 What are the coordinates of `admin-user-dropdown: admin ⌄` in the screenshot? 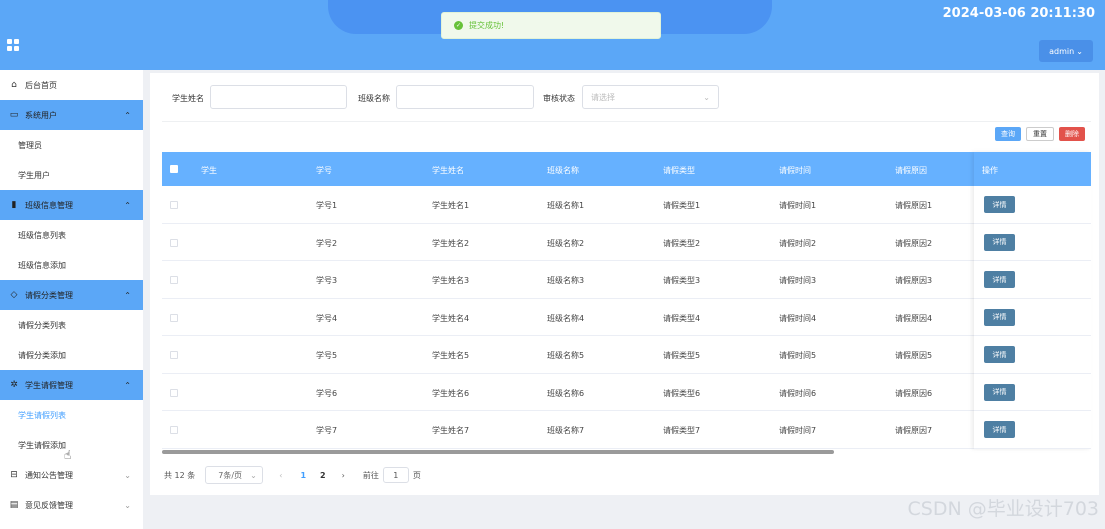 It's located at (1066, 51).